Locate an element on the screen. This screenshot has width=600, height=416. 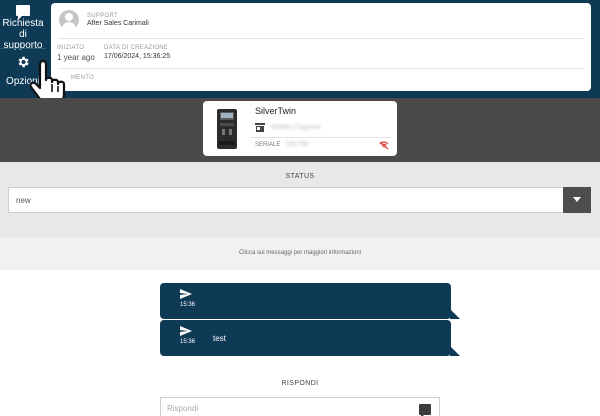
message-bubble: 15:36 is located at coordinates (310, 301).